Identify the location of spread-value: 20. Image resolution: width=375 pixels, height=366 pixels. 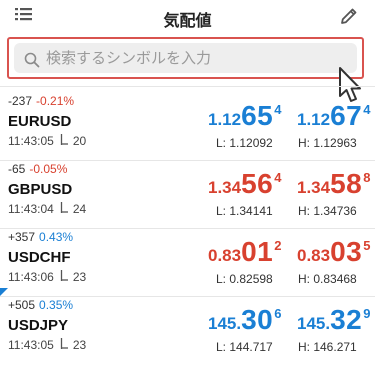
(79, 141).